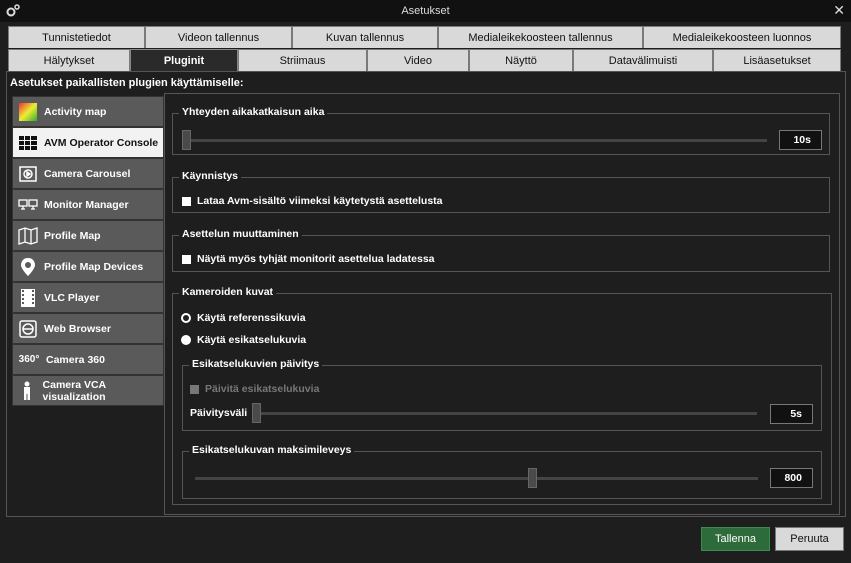  I want to click on globe-icon, so click(28, 329).